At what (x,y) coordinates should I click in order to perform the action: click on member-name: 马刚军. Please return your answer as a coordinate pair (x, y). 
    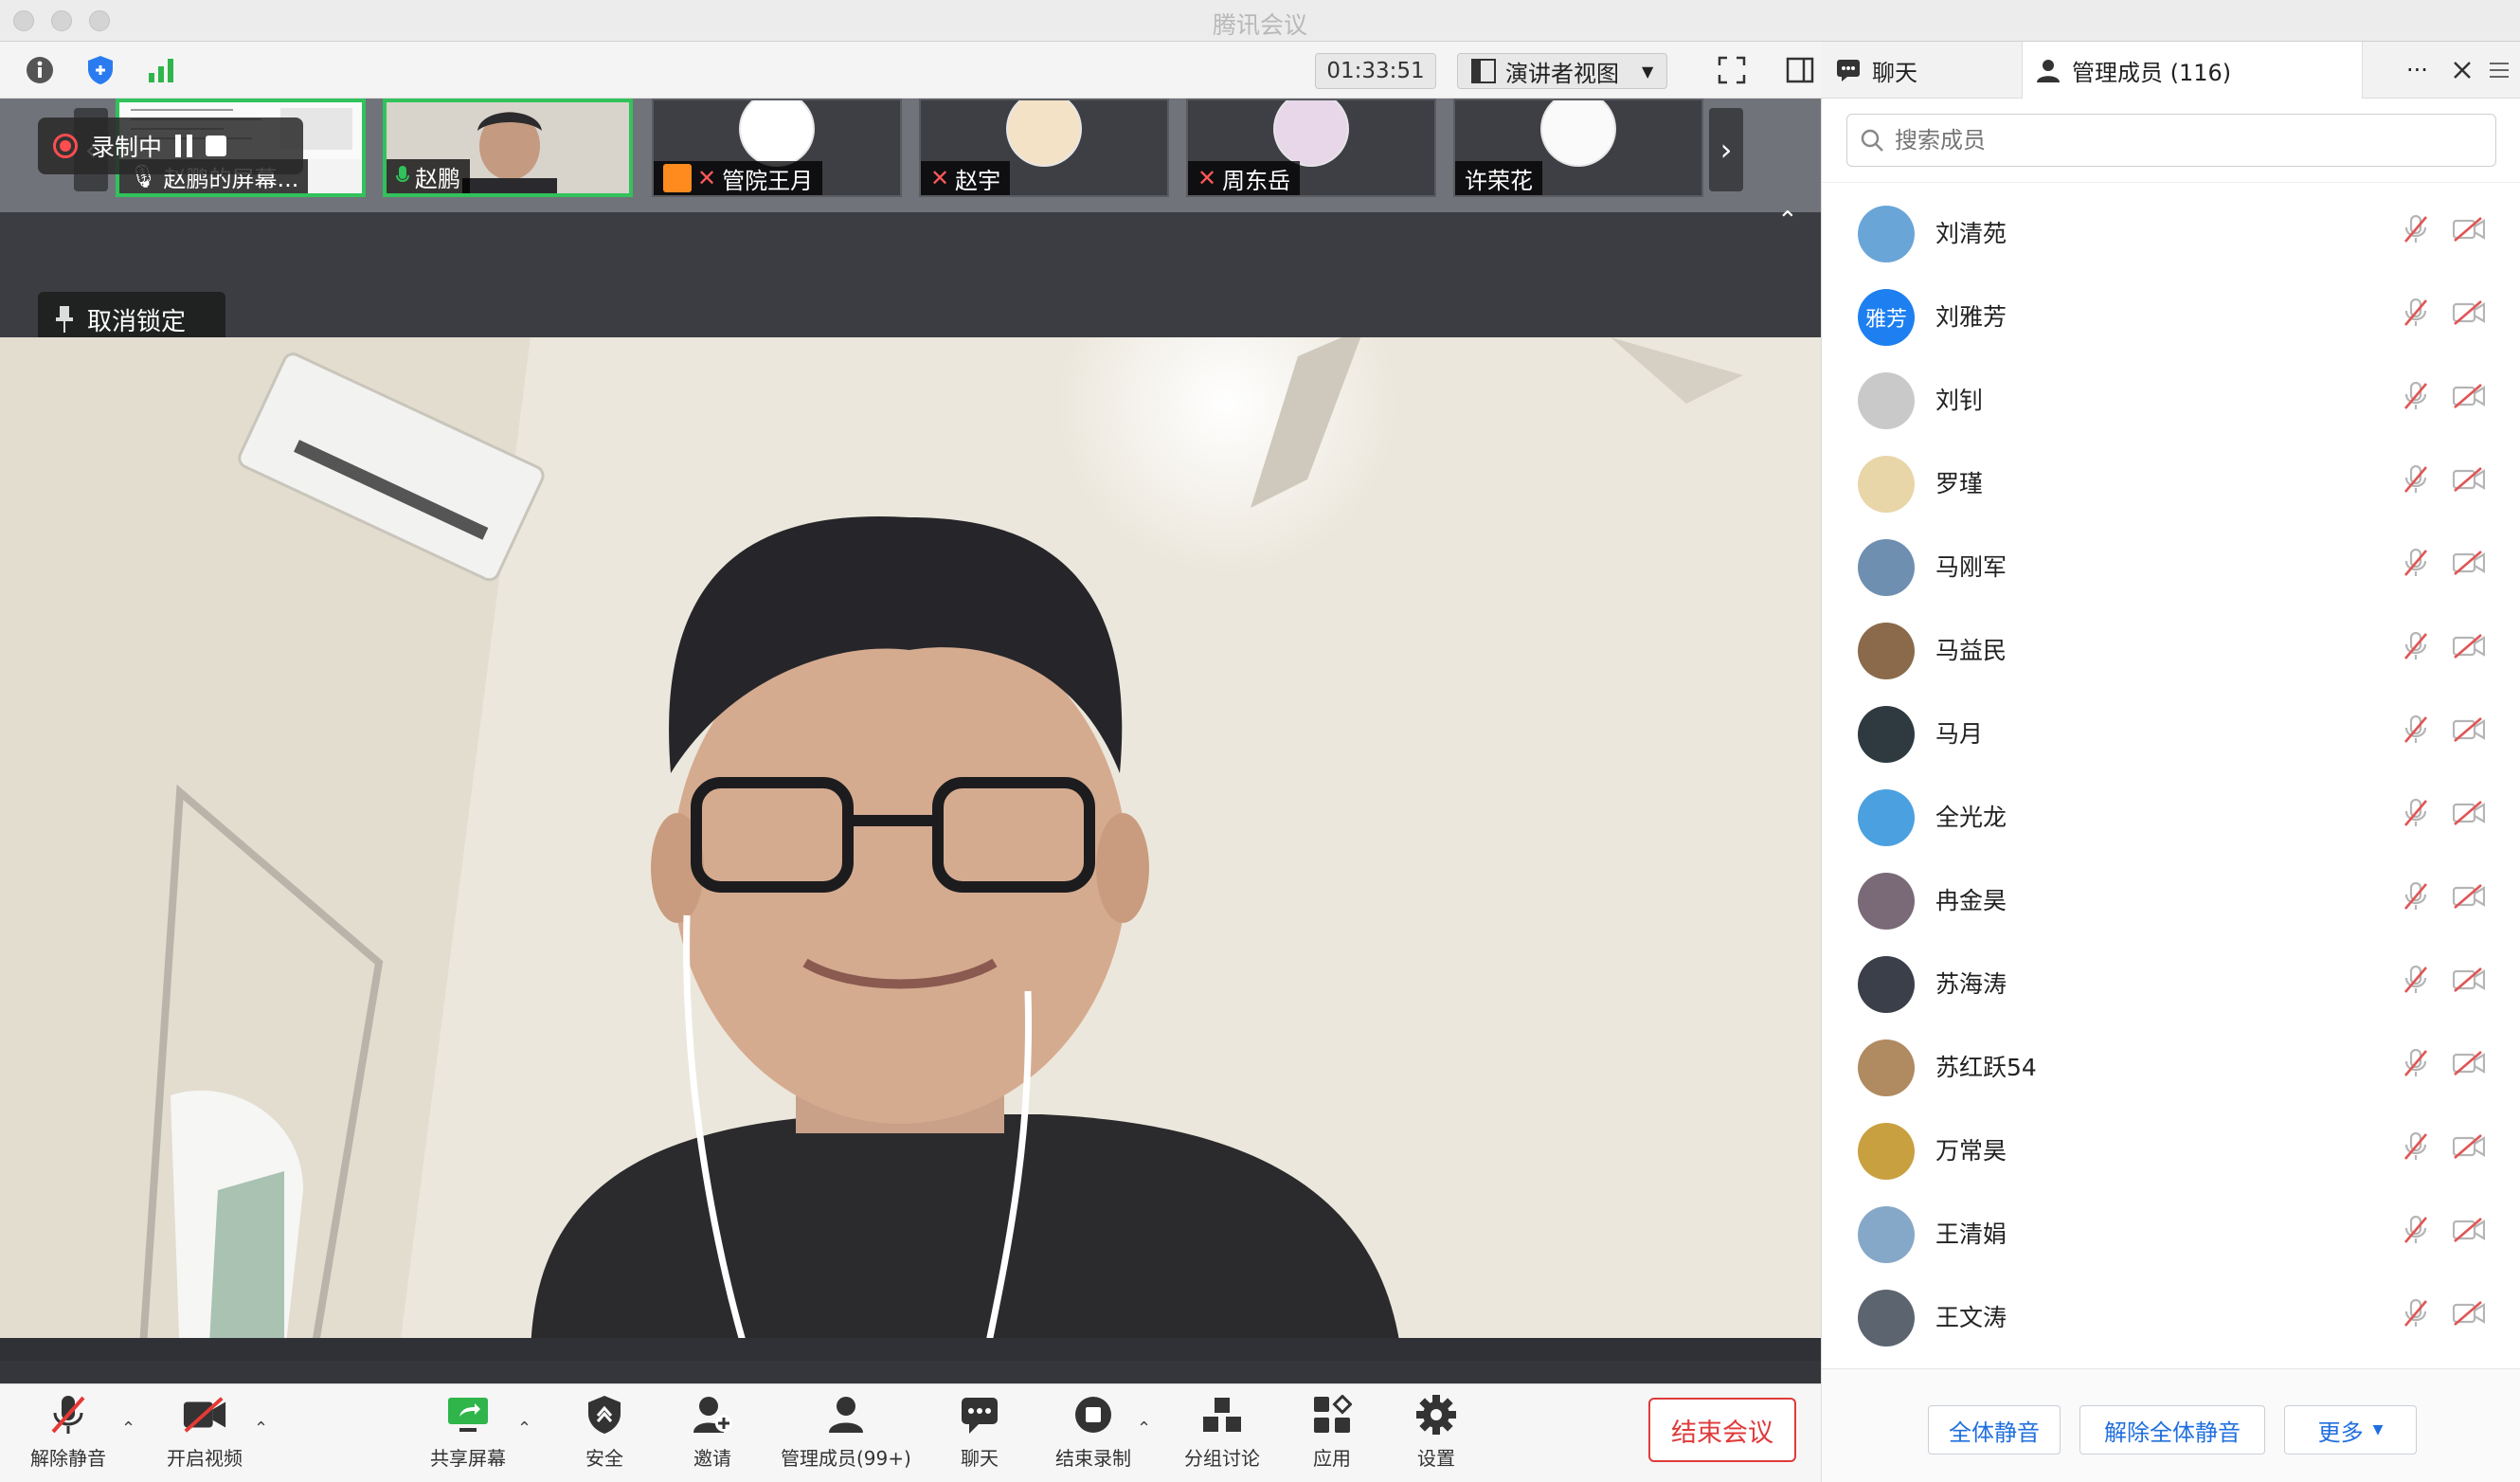
    Looking at the image, I should click on (1971, 567).